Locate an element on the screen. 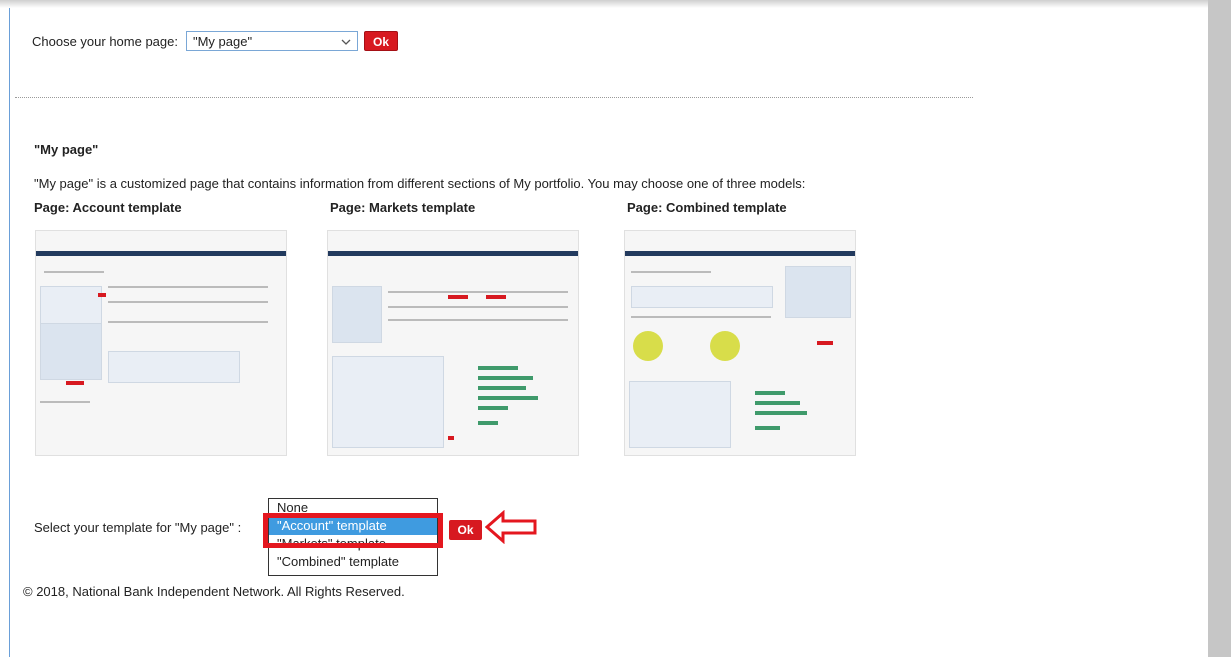 This screenshot has width=1231, height=657. account-template-title: Page: Account template is located at coordinates (108, 207).